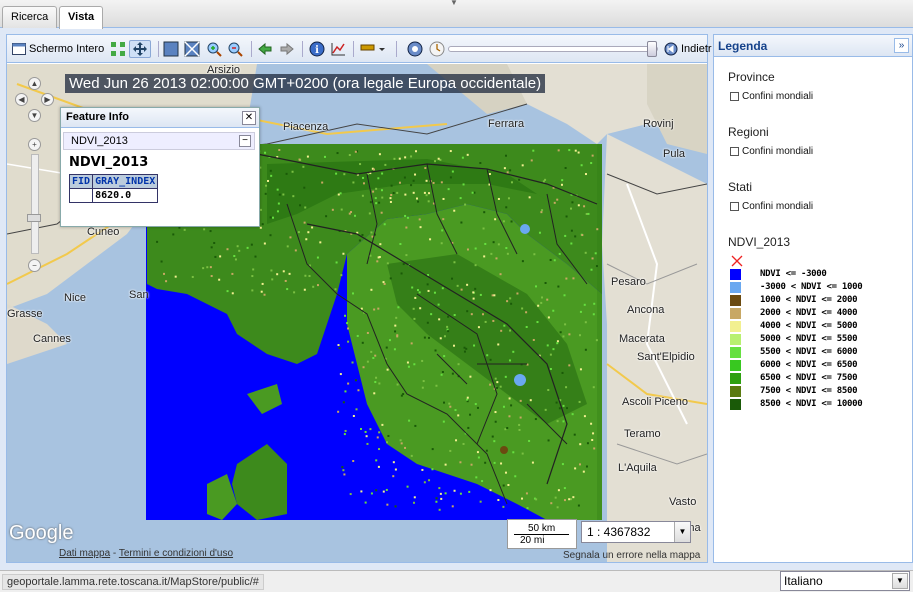 The image size is (913, 592). What do you see at coordinates (58, 49) in the screenshot?
I see `fullscreen-button: Schermo Intero` at bounding box center [58, 49].